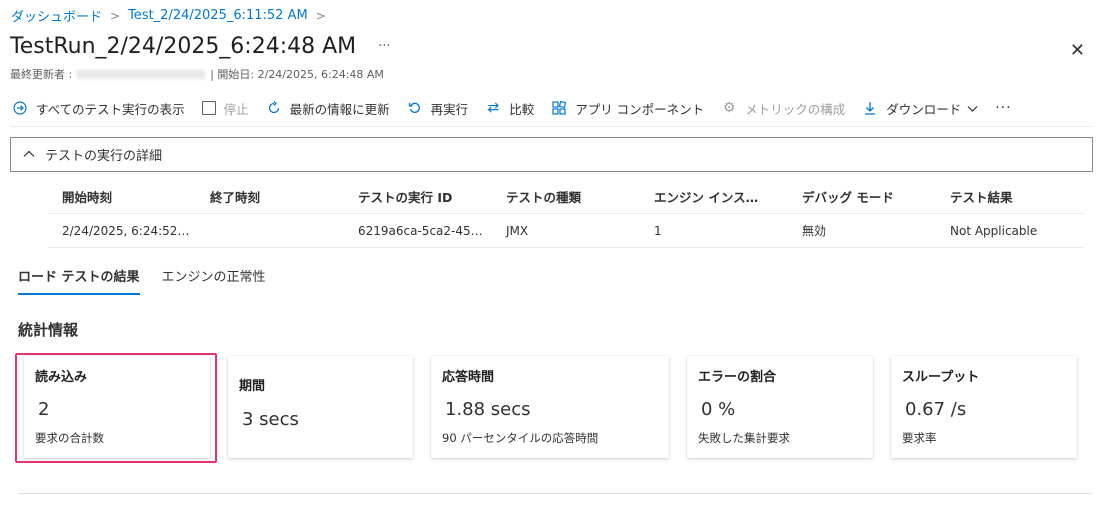 The image size is (1101, 517). Describe the element at coordinates (780, 407) in the screenshot. I see `stat-card-error-rate: エラーの割合 0 % 失敗した集計要求` at that location.